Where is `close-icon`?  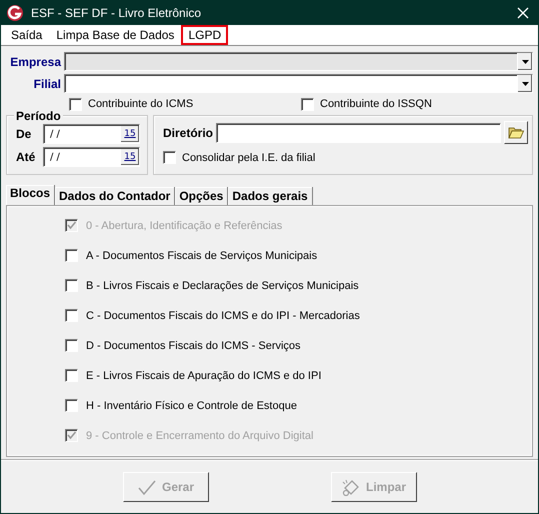
close-icon is located at coordinates (523, 12).